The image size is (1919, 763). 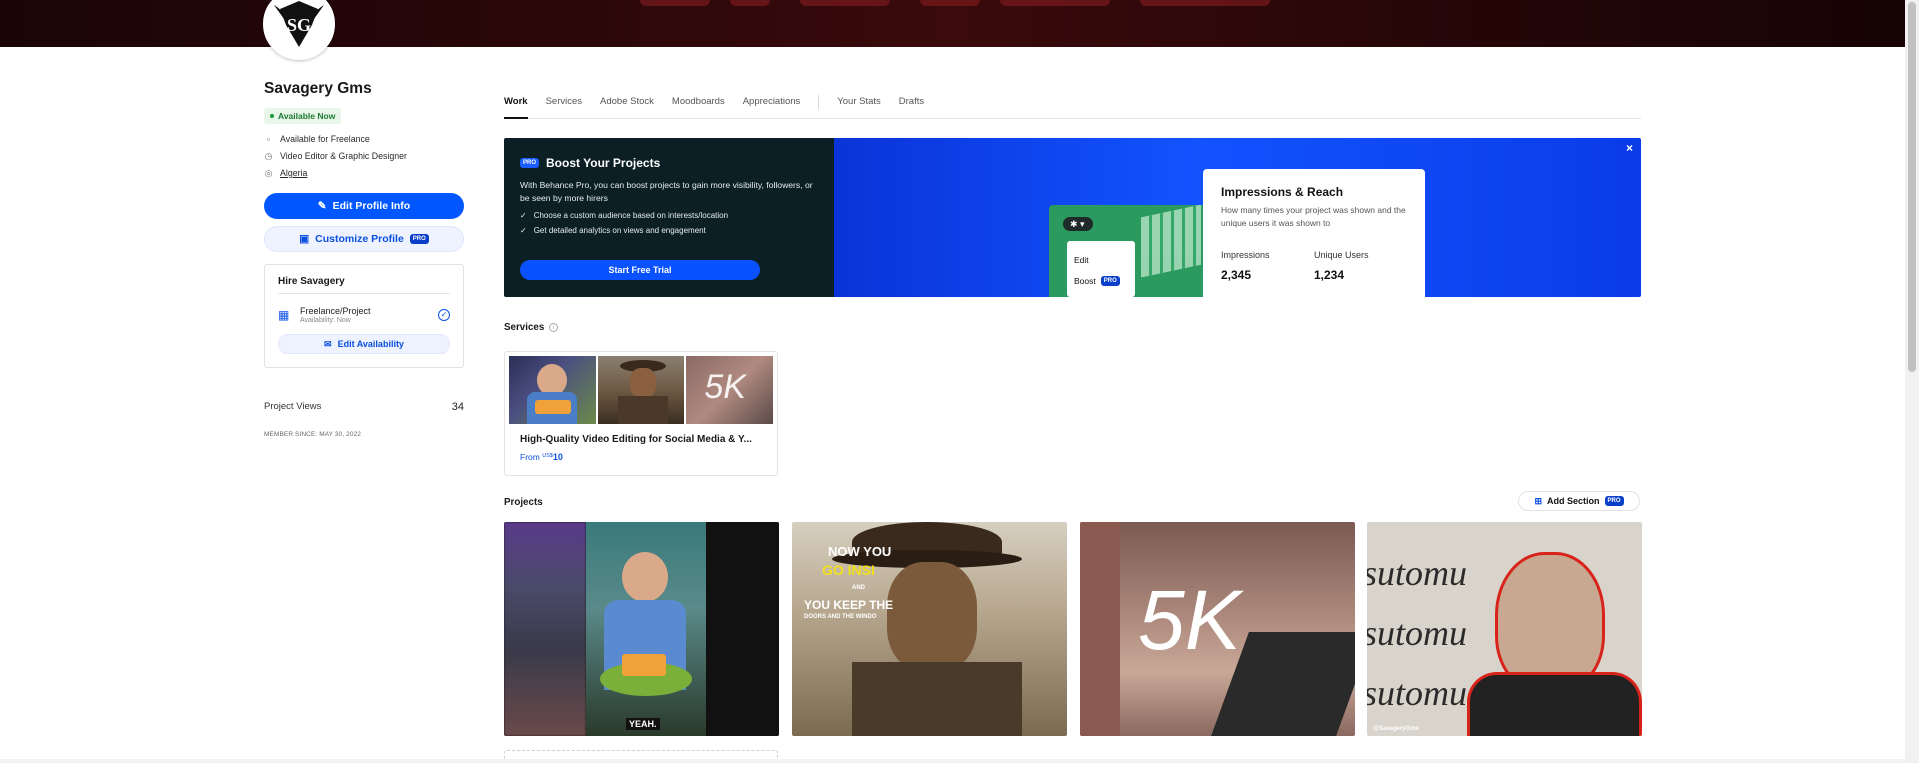 I want to click on promo-mock-menu: Edit Boost PRO, so click(x=1101, y=269).